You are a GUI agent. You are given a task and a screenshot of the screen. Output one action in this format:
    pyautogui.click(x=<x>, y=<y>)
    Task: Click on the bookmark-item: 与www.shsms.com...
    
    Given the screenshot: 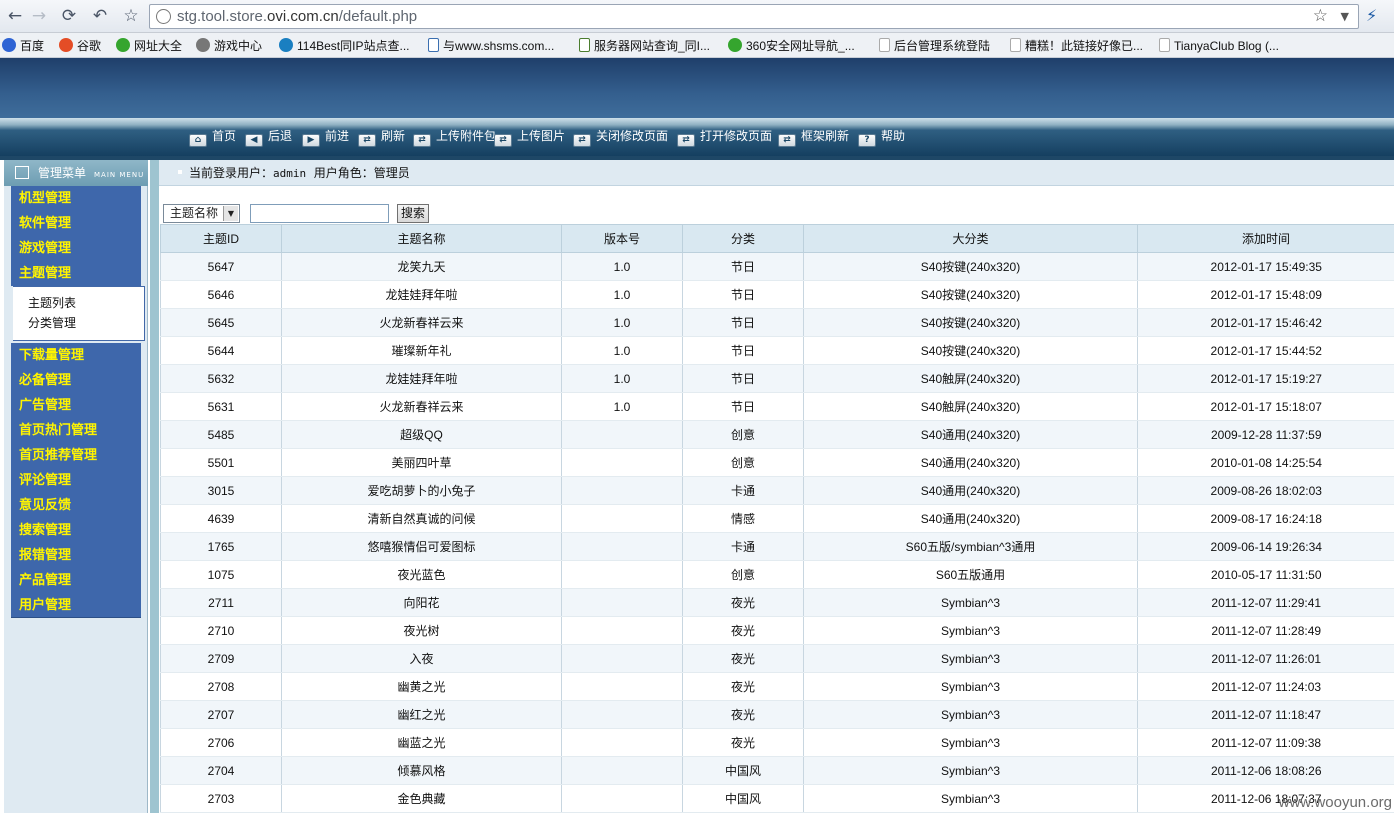 What is the action you would take?
    pyautogui.click(x=491, y=46)
    